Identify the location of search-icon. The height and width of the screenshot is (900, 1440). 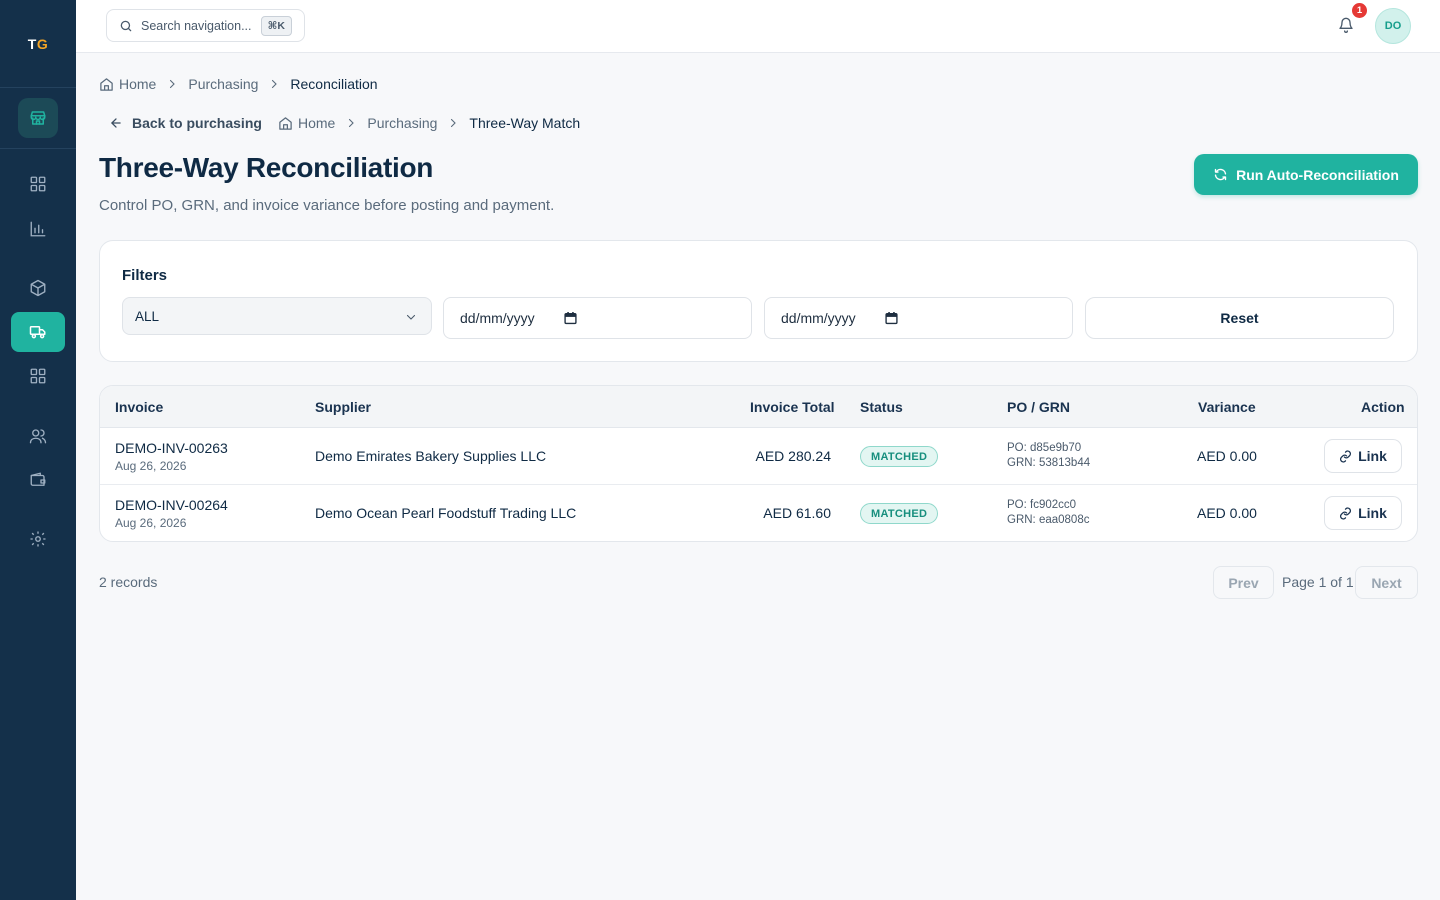
(126, 25).